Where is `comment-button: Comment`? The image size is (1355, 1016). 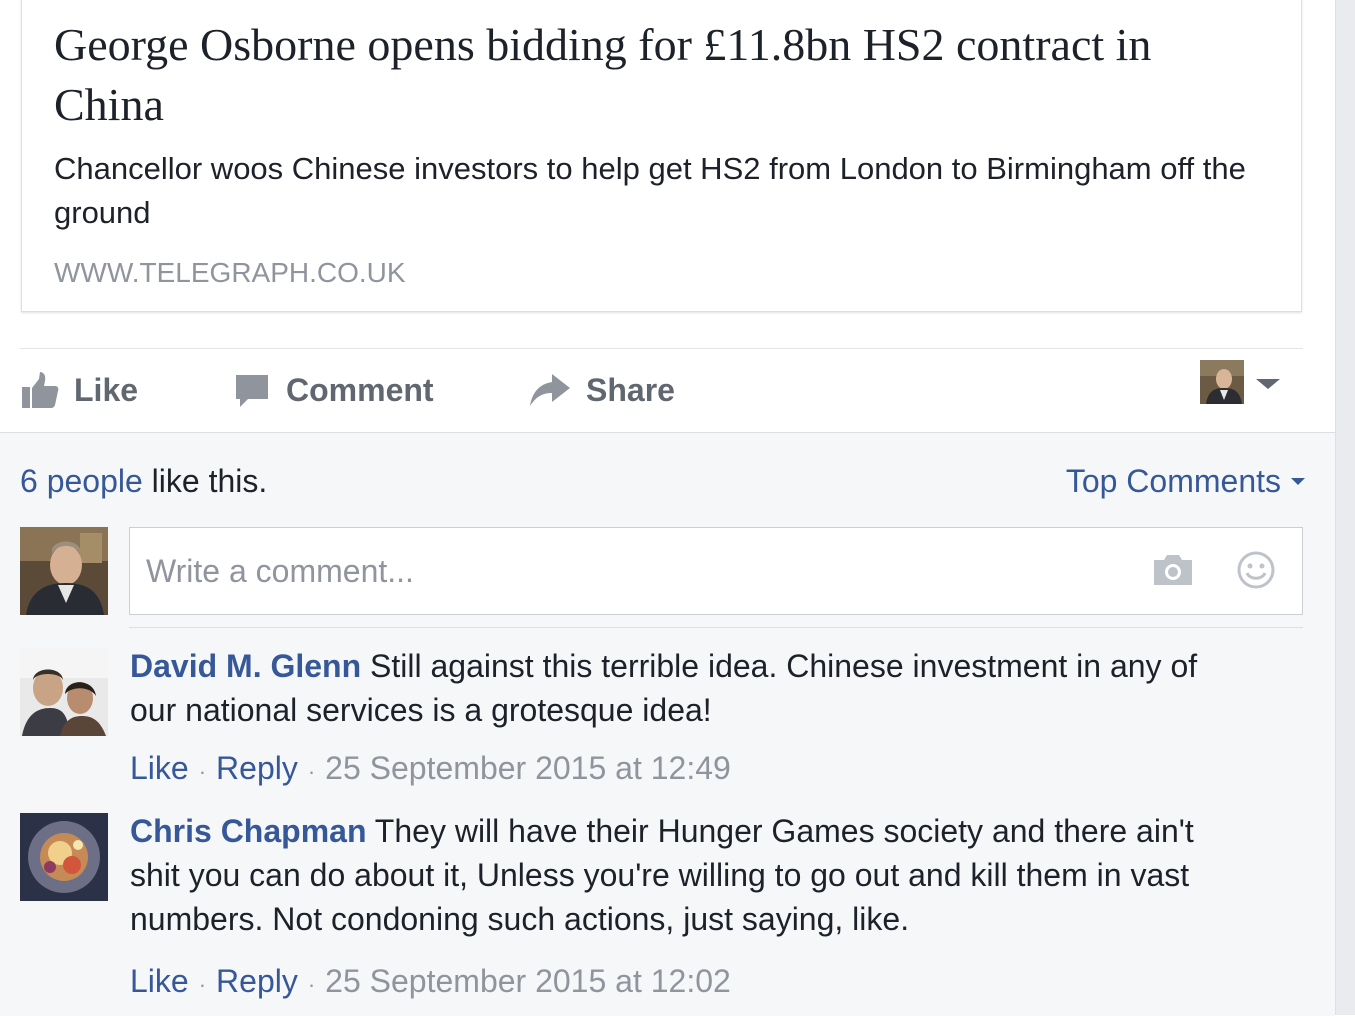
comment-button: Comment is located at coordinates (333, 390).